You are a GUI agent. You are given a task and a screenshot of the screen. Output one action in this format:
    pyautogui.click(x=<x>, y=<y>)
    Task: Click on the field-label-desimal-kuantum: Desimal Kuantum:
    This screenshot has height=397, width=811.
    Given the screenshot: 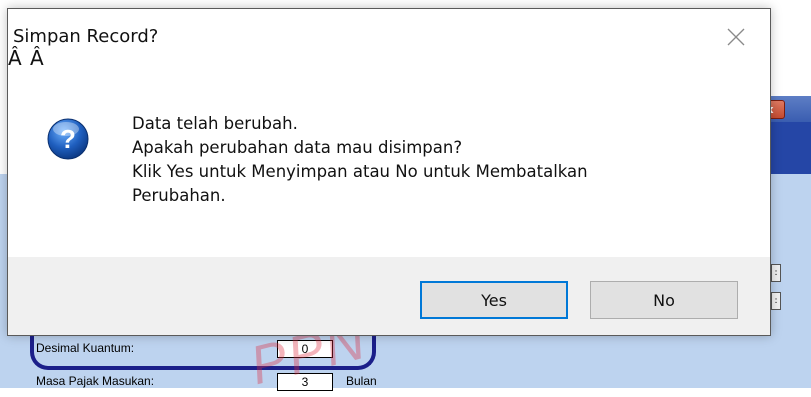 What is the action you would take?
    pyautogui.click(x=85, y=348)
    